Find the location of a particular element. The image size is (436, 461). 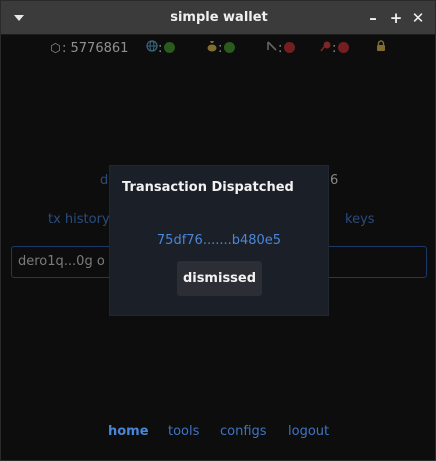

txid-link: 75df76.......b480e5 is located at coordinates (219, 240).